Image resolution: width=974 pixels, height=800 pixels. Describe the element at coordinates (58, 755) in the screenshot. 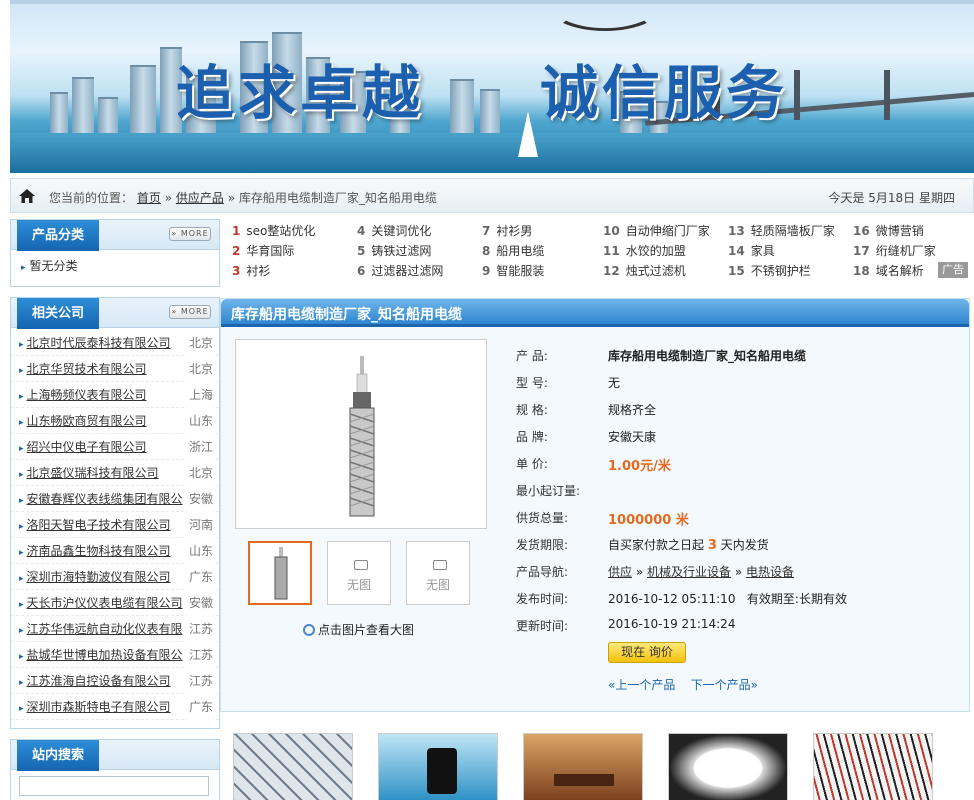

I see `site-search-title: 站内搜索` at that location.